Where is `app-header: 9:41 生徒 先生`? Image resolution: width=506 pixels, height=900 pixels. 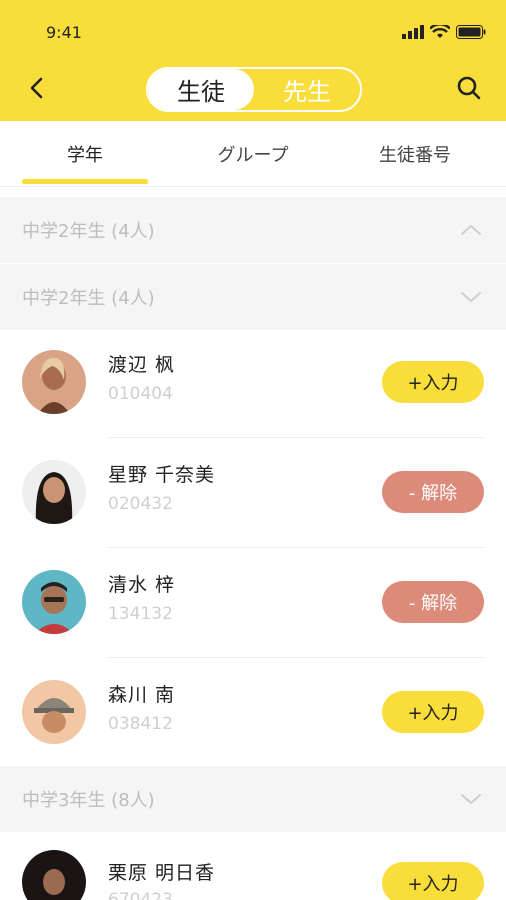
app-header: 9:41 生徒 先生 is located at coordinates (253, 60).